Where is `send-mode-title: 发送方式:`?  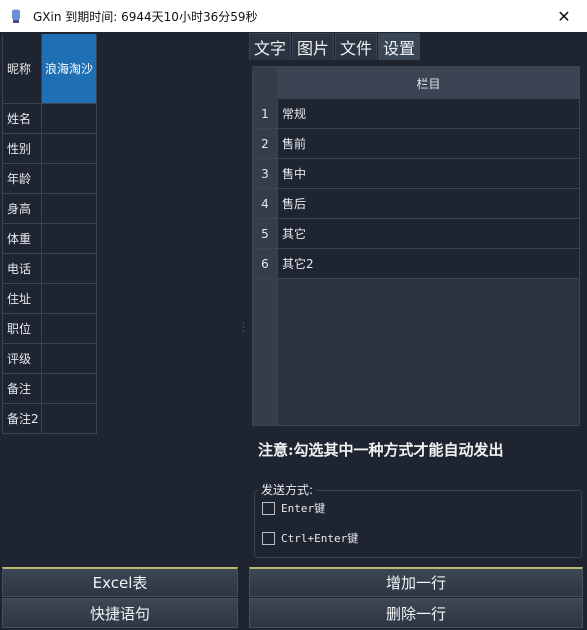
send-mode-title: 发送方式: is located at coordinates (287, 489).